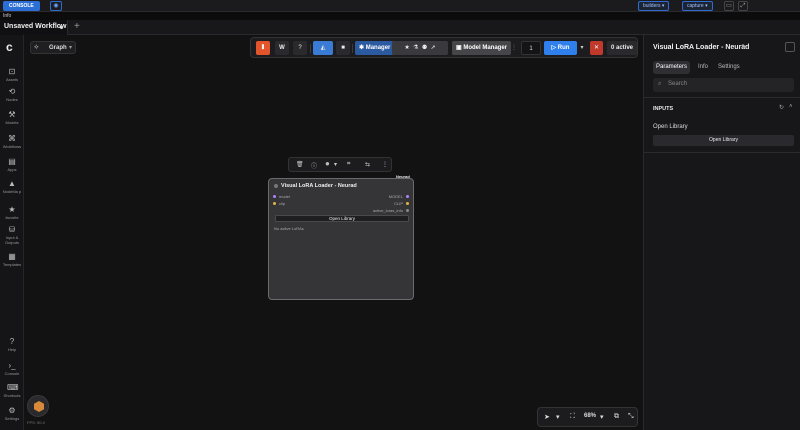 The height and width of the screenshot is (430, 800). What do you see at coordinates (367, 164) in the screenshot?
I see `convert-icon: ⇆` at bounding box center [367, 164].